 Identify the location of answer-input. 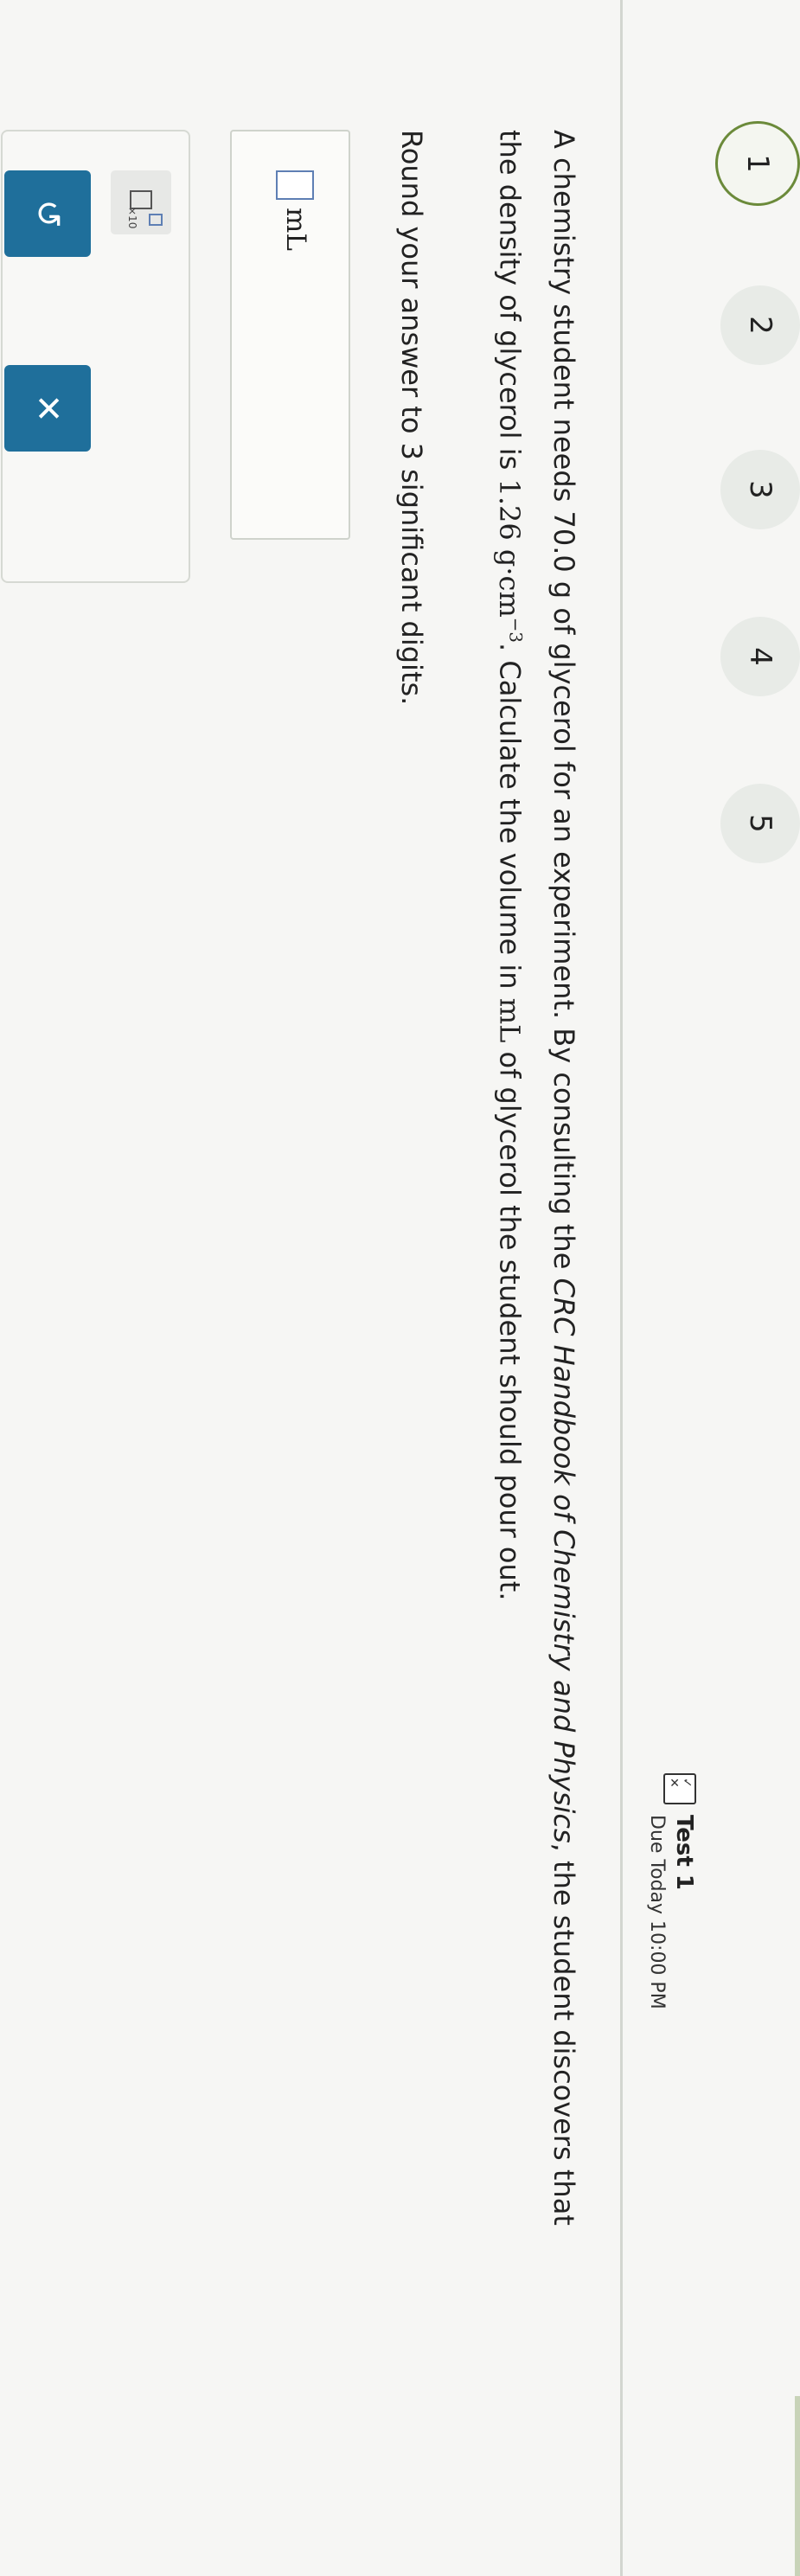
(295, 185).